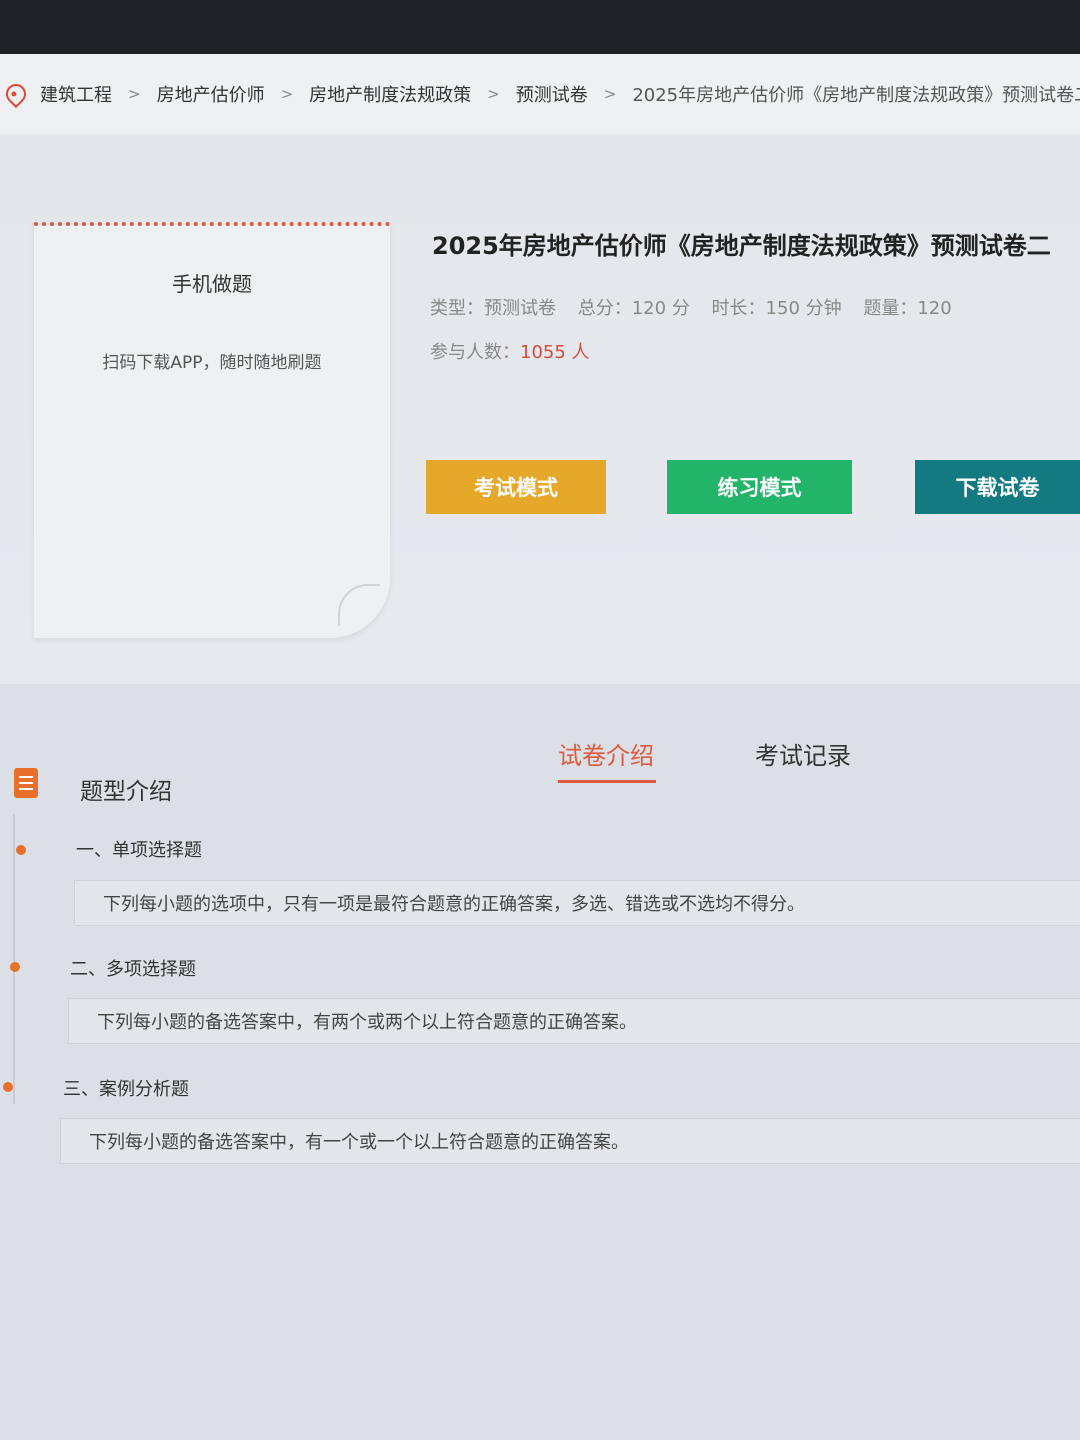  I want to click on breadcrumb-item-construction: 建筑工程, so click(76, 94).